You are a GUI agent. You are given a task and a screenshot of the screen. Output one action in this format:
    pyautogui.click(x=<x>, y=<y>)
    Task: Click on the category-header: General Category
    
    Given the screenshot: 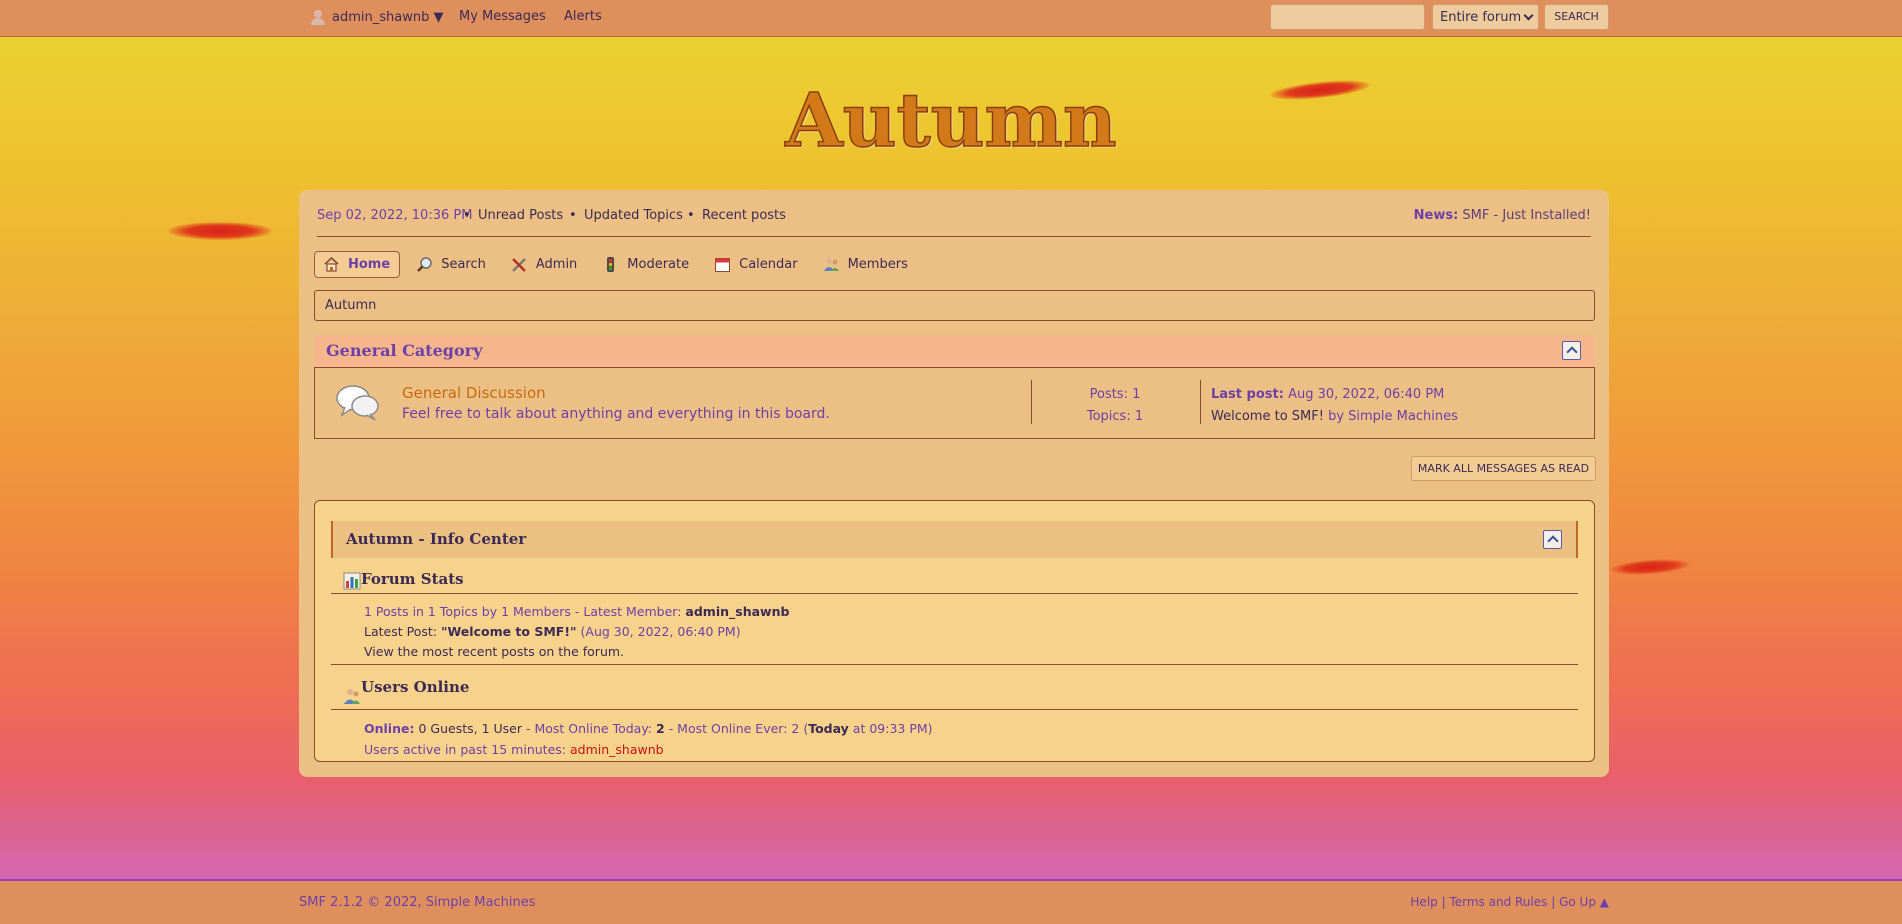 What is the action you would take?
    pyautogui.click(x=954, y=351)
    